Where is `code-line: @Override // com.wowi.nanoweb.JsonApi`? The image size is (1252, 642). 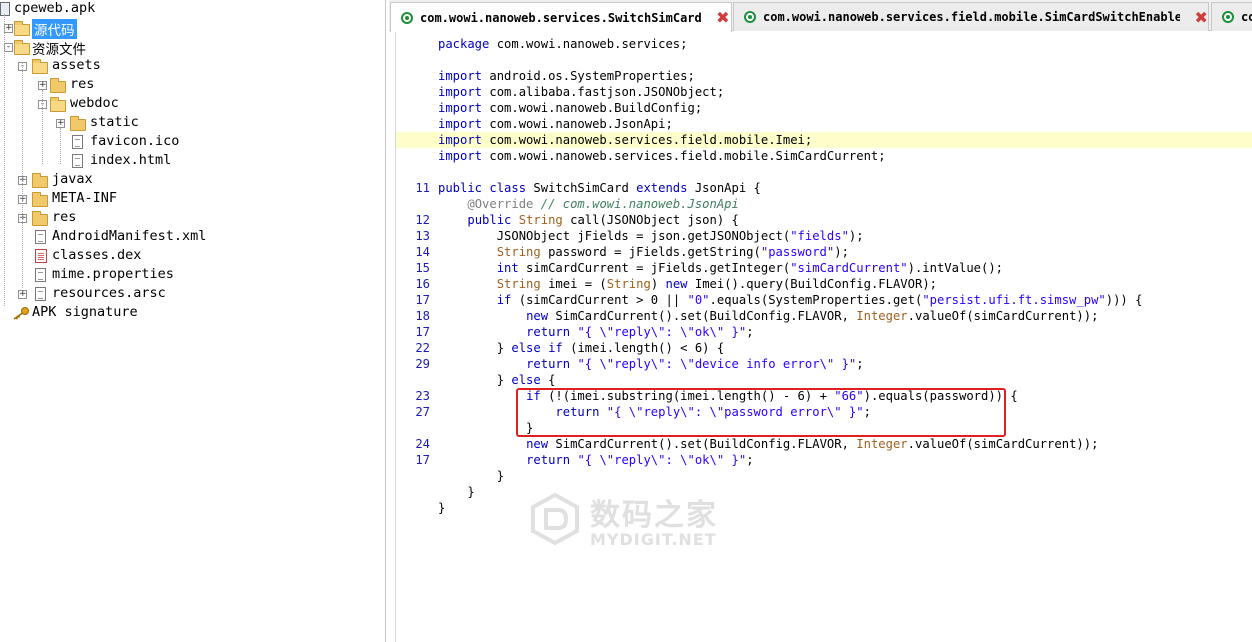
code-line: @Override // com.wowi.nanoweb.JsonApi is located at coordinates (824, 204).